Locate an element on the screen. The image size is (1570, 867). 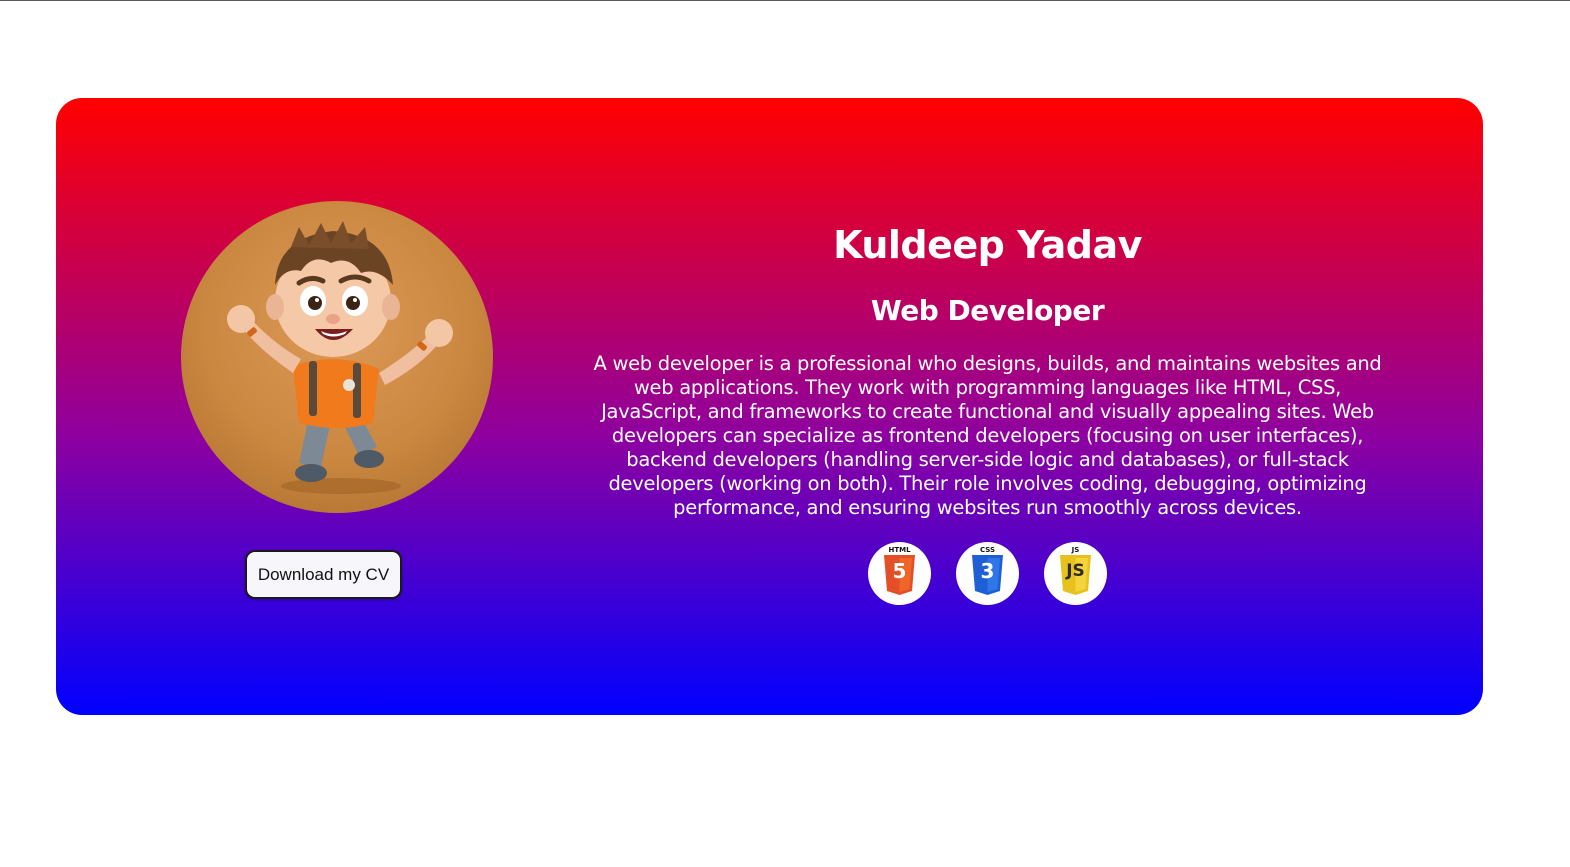
window-top-border is located at coordinates (785, 0).